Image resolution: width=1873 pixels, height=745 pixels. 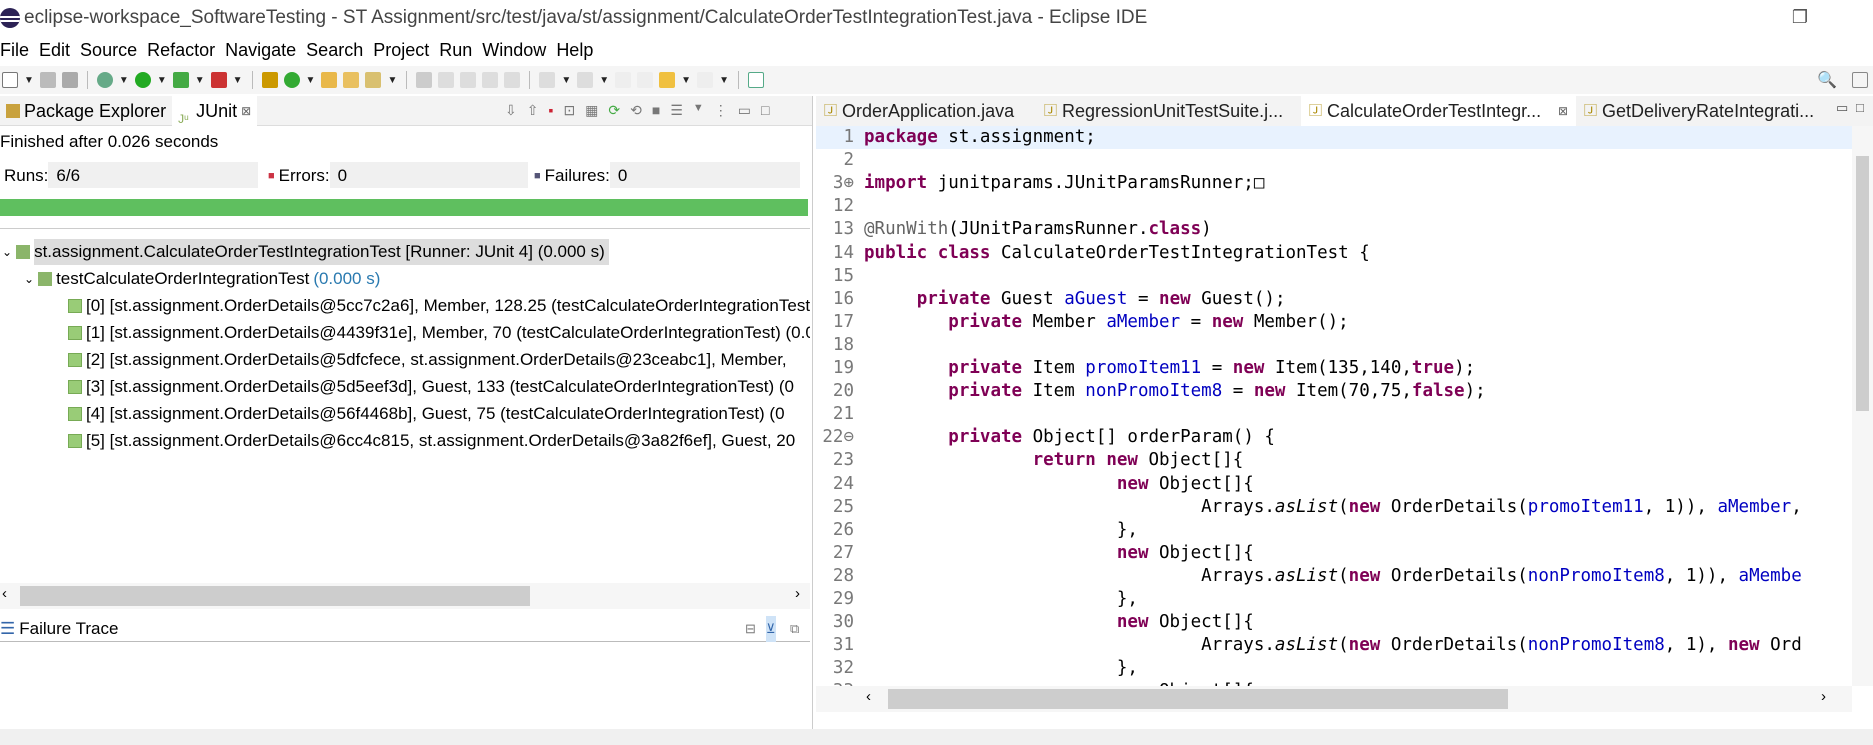 What do you see at coordinates (656, 110) in the screenshot?
I see `stop-icon: ■` at bounding box center [656, 110].